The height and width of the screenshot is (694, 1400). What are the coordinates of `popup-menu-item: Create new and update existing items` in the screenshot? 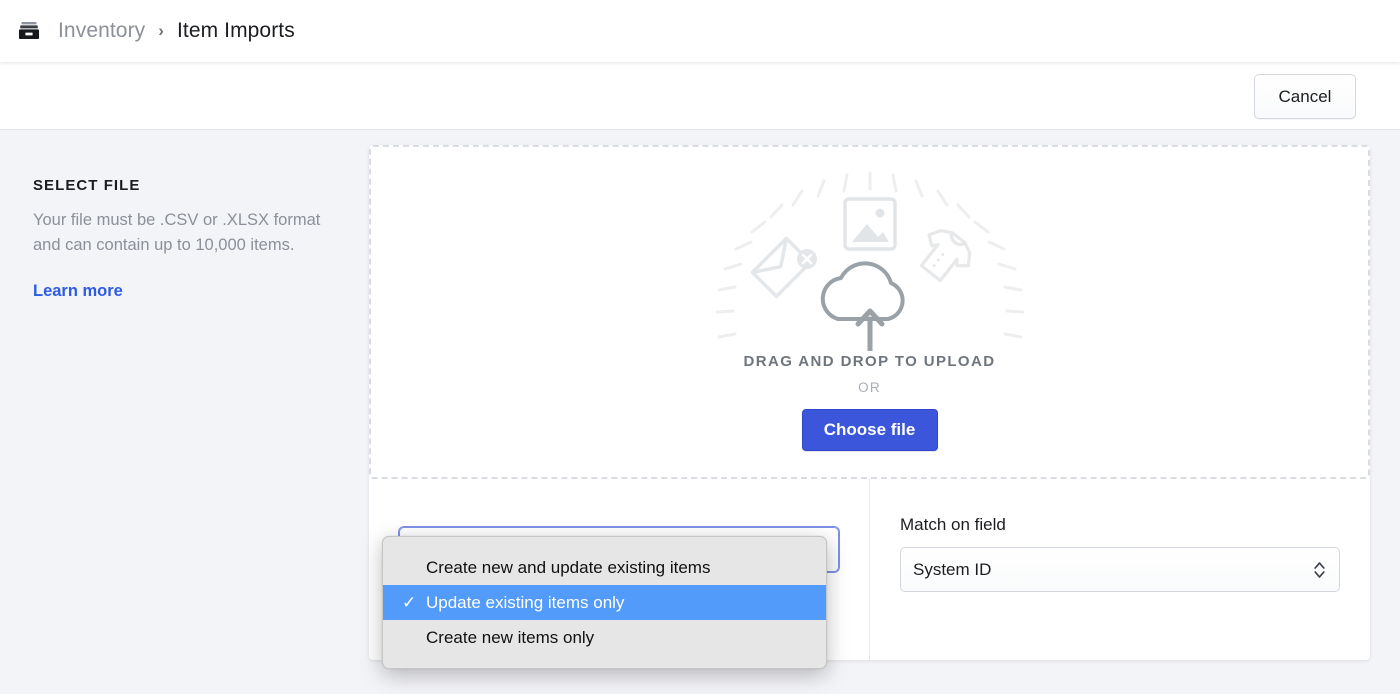 It's located at (604, 567).